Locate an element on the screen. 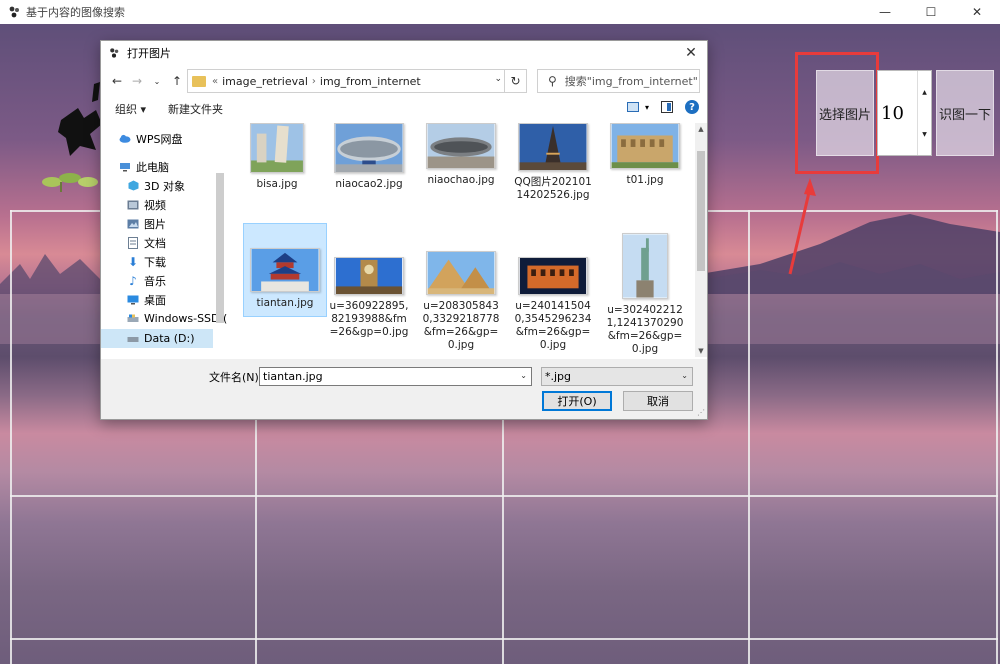 The width and height of the screenshot is (1000, 664). dialog-close-button: ✕ is located at coordinates (691, 53).